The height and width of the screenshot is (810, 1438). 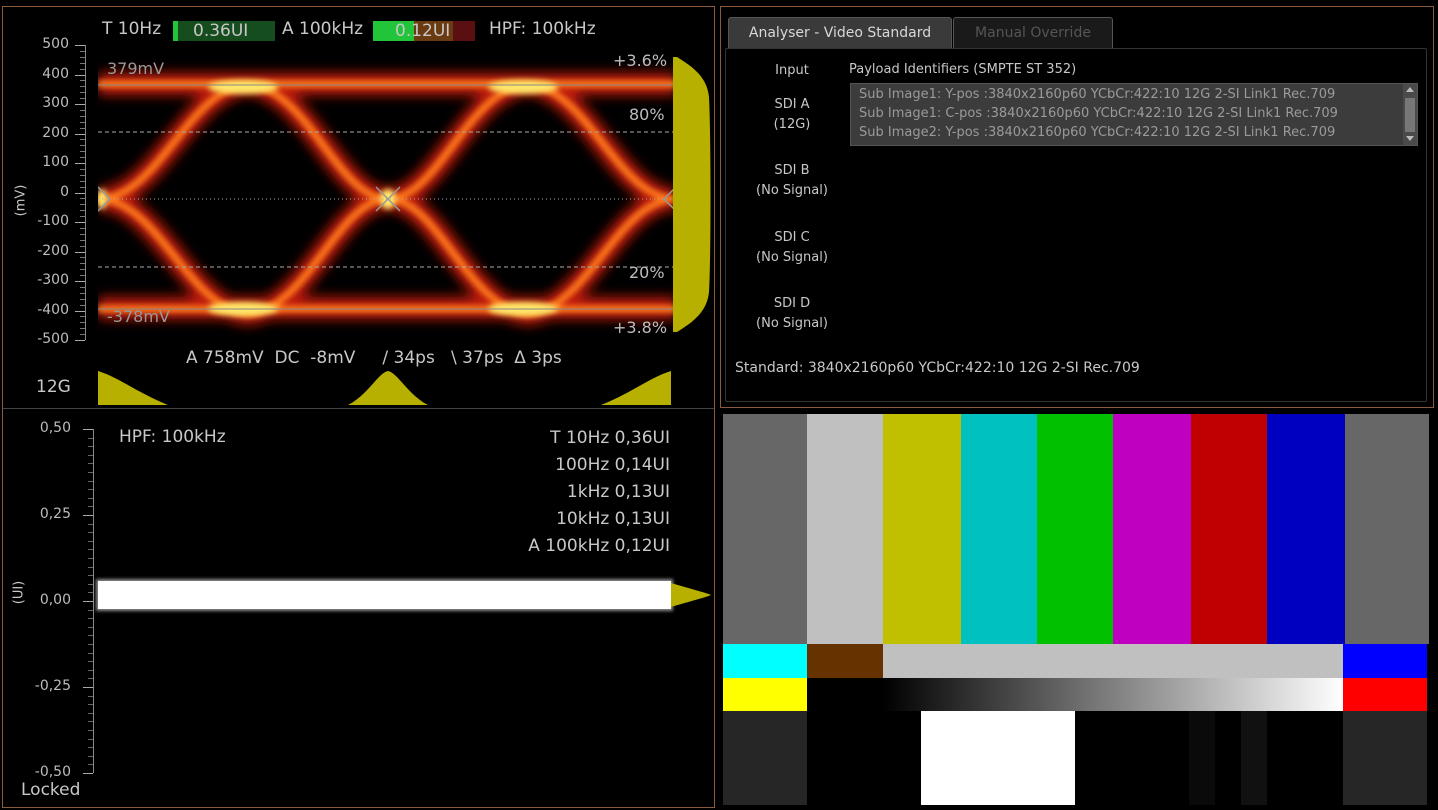 I want to click on jitter-y-tick-label: 0,25, so click(x=55, y=514).